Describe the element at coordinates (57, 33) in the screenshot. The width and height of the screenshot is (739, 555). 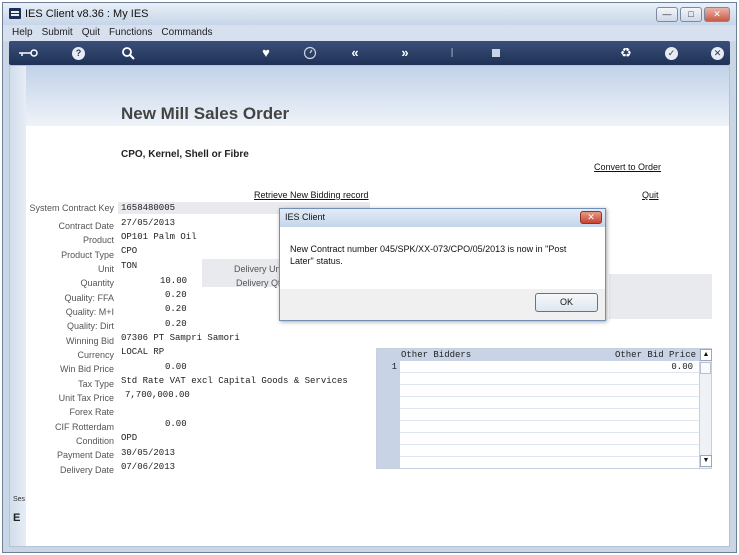
I see `menu-submit: Submit` at that location.